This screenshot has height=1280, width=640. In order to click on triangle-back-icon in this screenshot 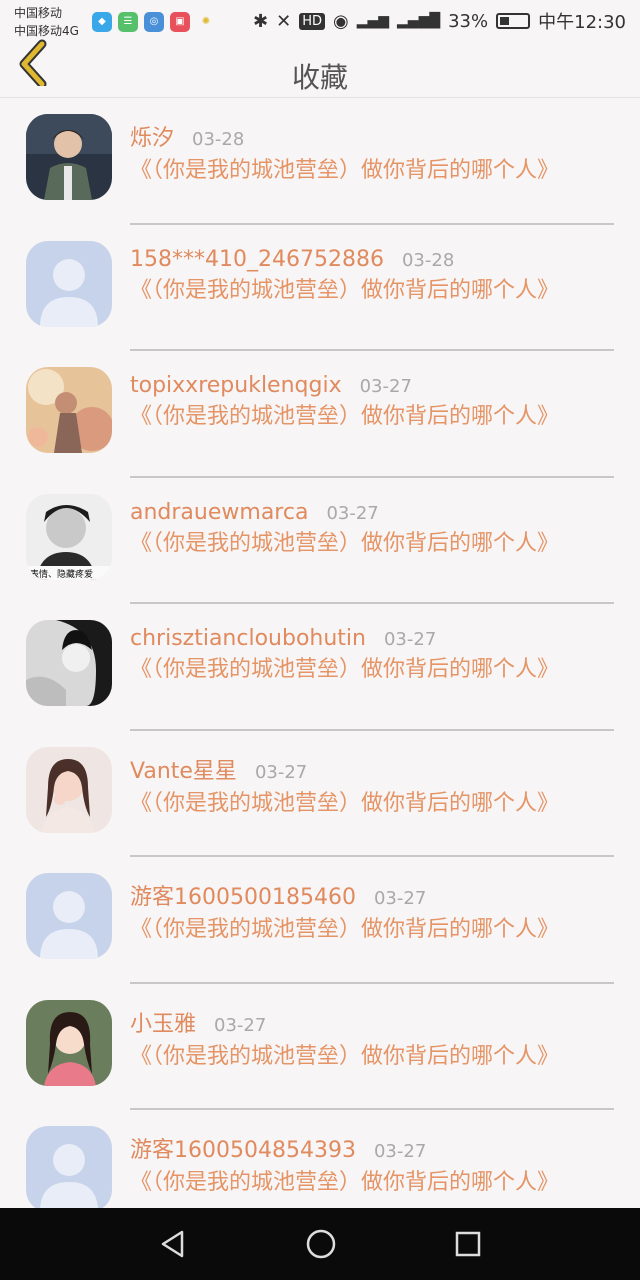, I will do `click(173, 1244)`.